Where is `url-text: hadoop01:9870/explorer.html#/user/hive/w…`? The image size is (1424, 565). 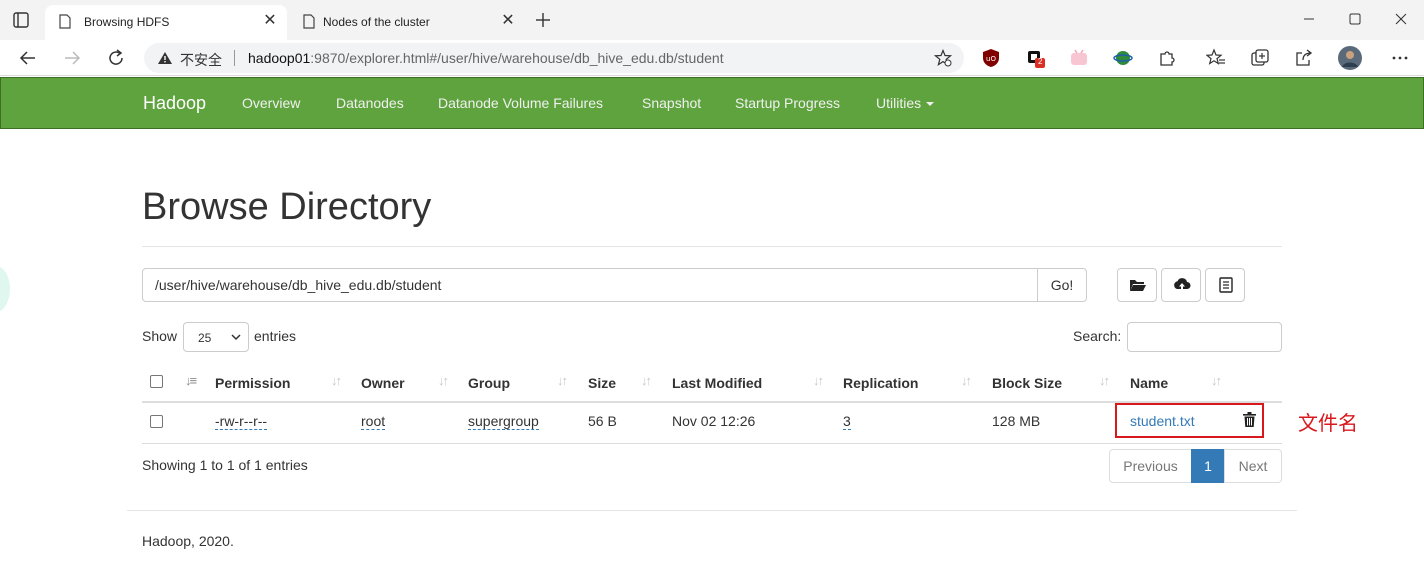 url-text: hadoop01:9870/explorer.html#/user/hive/w… is located at coordinates (486, 58).